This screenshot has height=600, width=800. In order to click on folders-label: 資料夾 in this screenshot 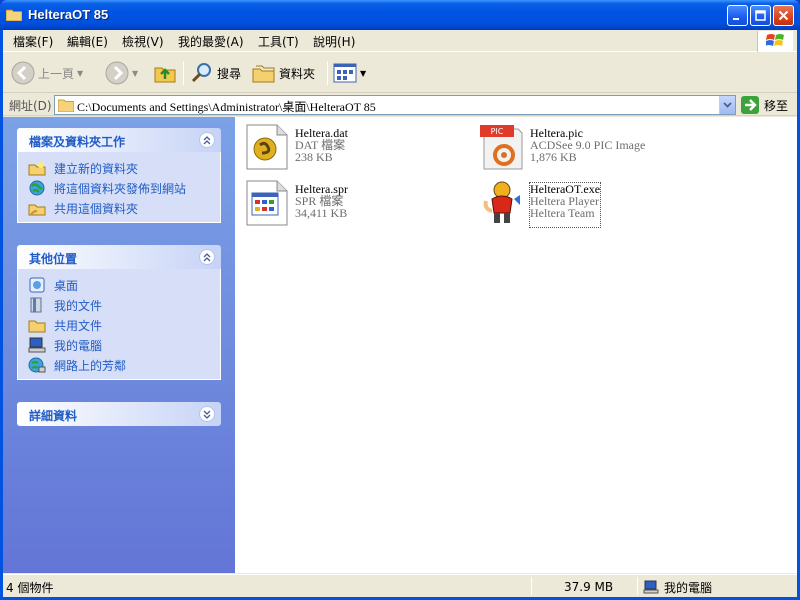, I will do `click(297, 73)`.